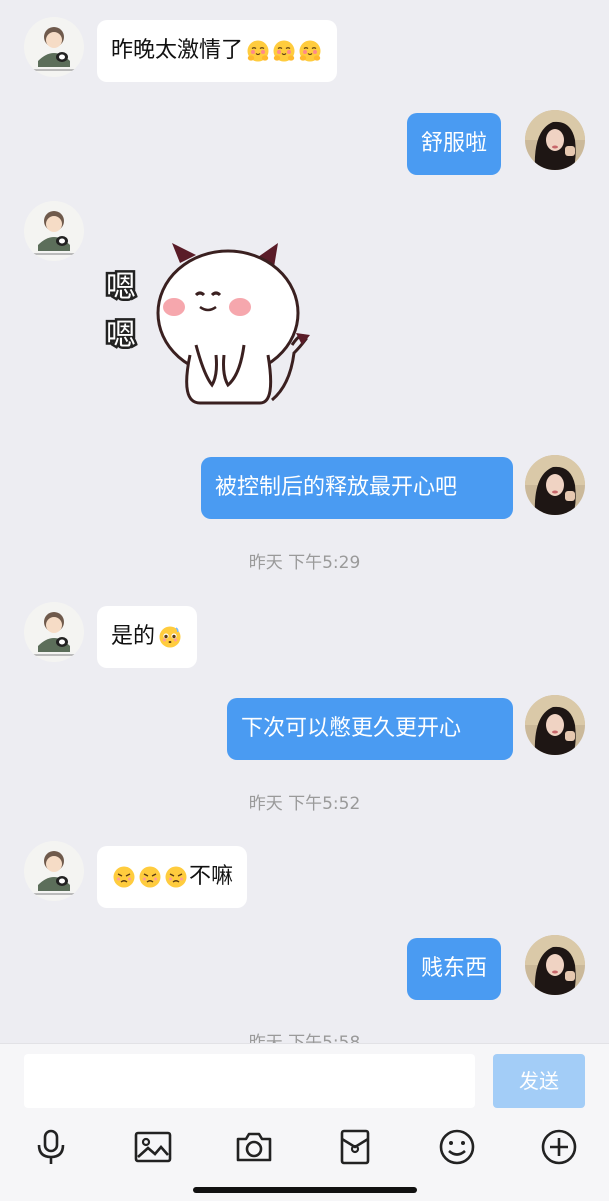 The width and height of the screenshot is (609, 1201). I want to click on timestamp: 昨天 下午5:29, so click(304, 563).